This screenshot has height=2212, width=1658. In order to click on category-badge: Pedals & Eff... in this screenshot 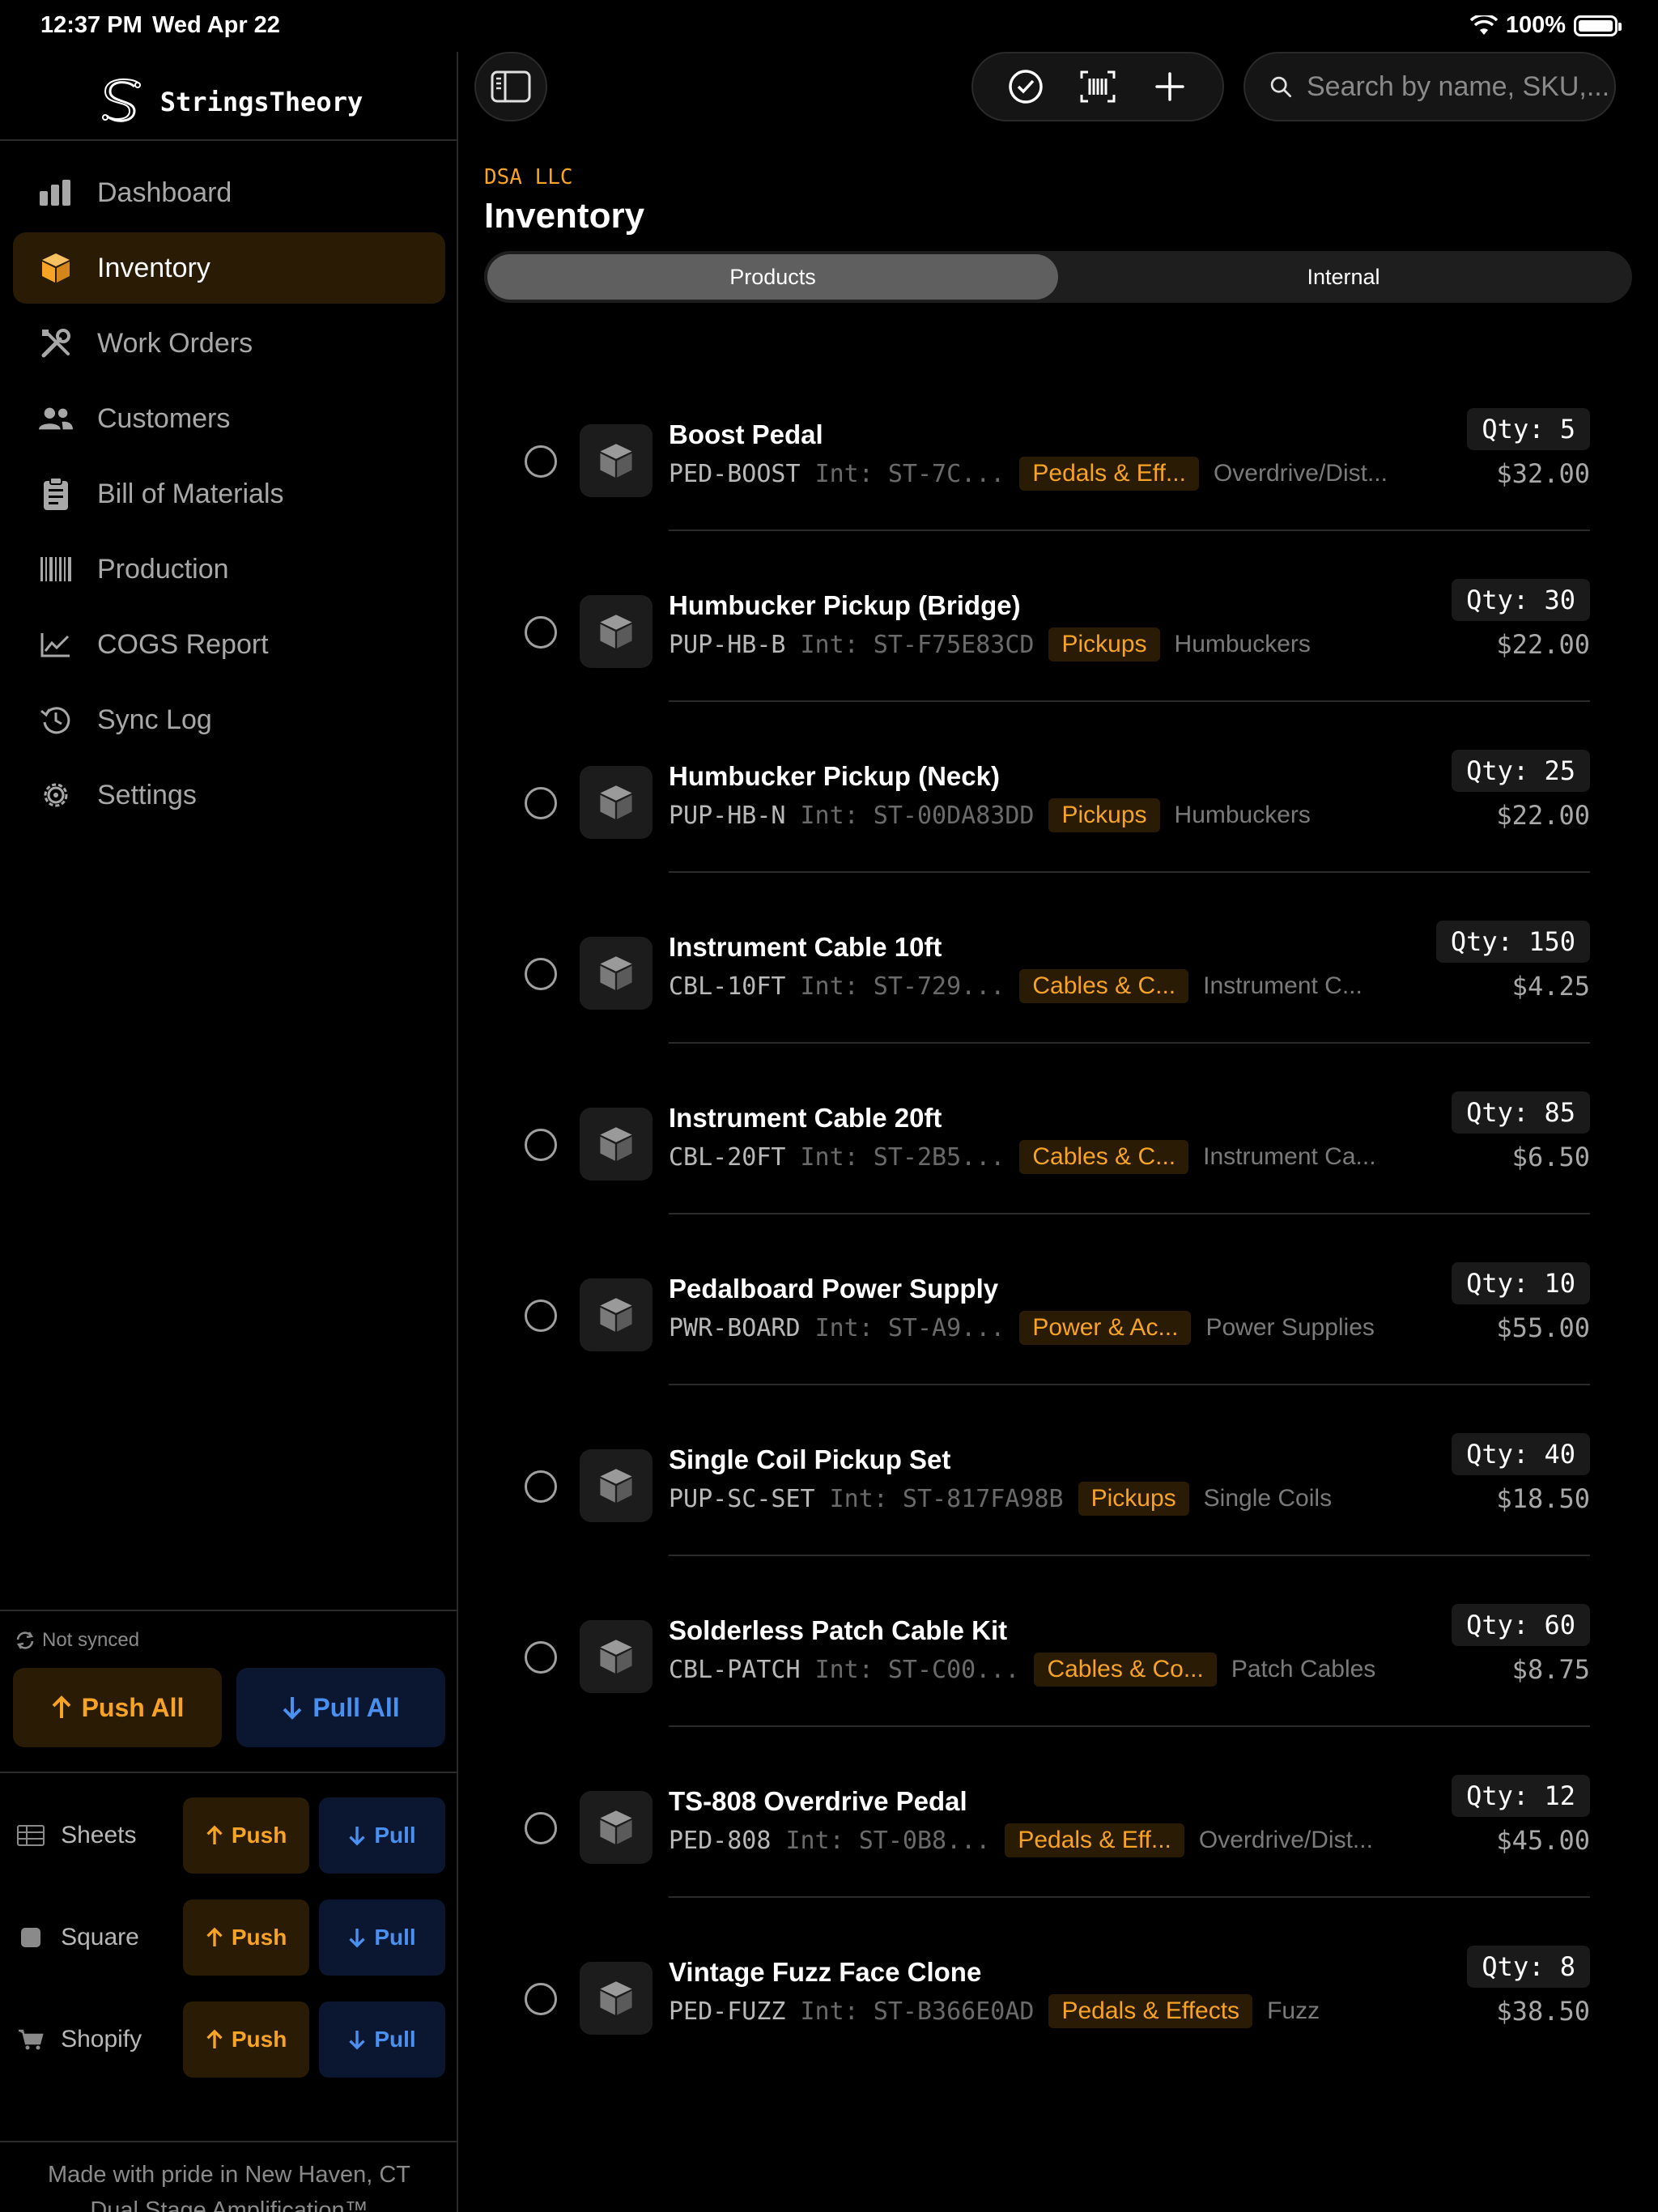, I will do `click(1094, 1840)`.